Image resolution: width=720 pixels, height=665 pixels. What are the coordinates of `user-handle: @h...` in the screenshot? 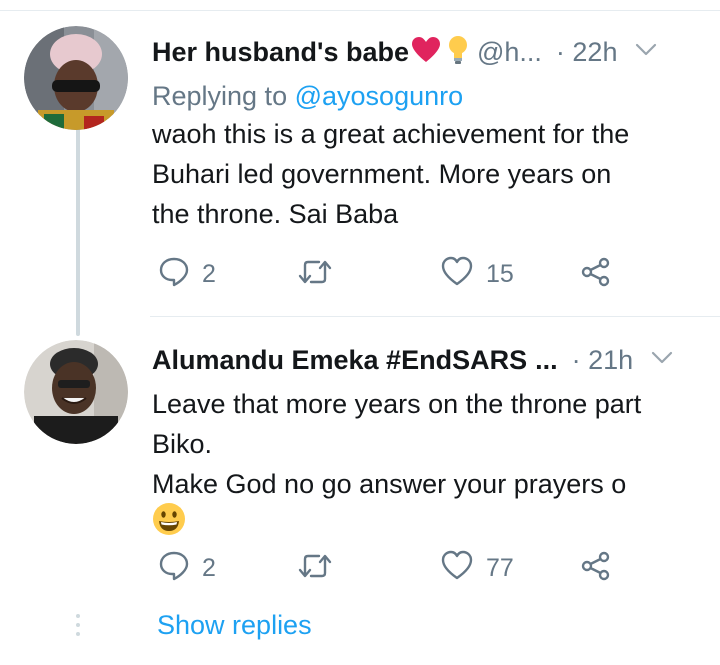 It's located at (509, 52).